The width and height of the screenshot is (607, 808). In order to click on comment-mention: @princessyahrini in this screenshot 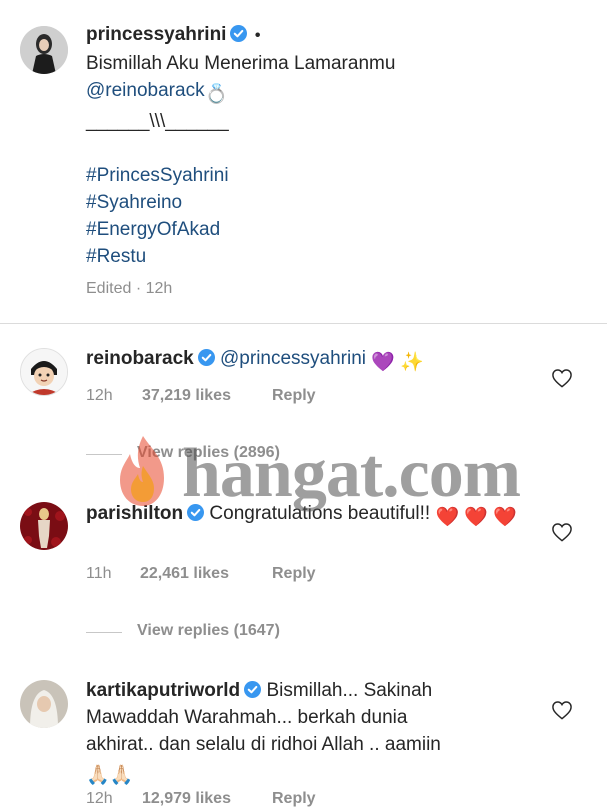, I will do `click(293, 358)`.